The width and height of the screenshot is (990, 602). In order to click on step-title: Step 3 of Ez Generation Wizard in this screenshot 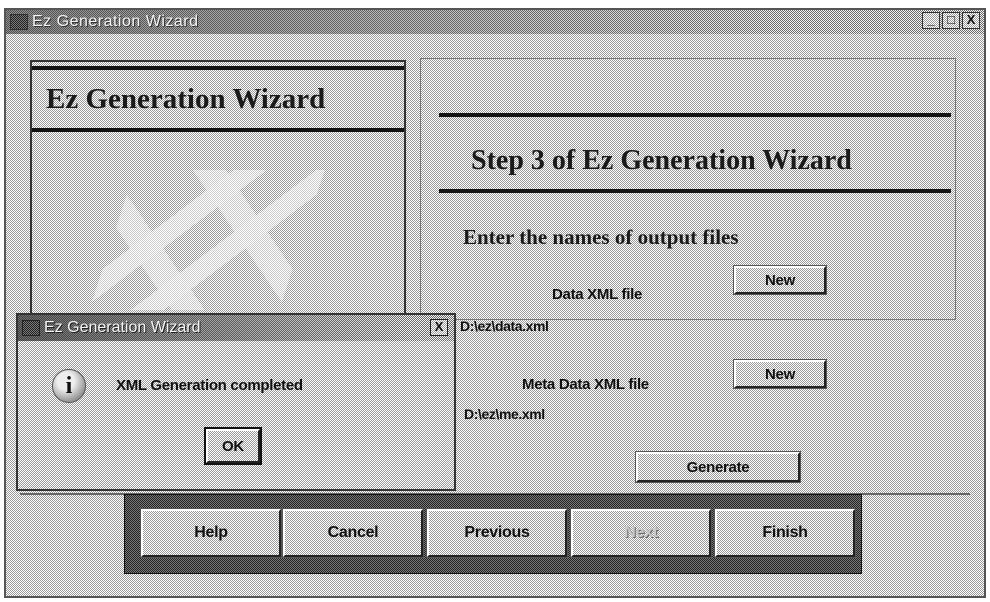, I will do `click(661, 160)`.